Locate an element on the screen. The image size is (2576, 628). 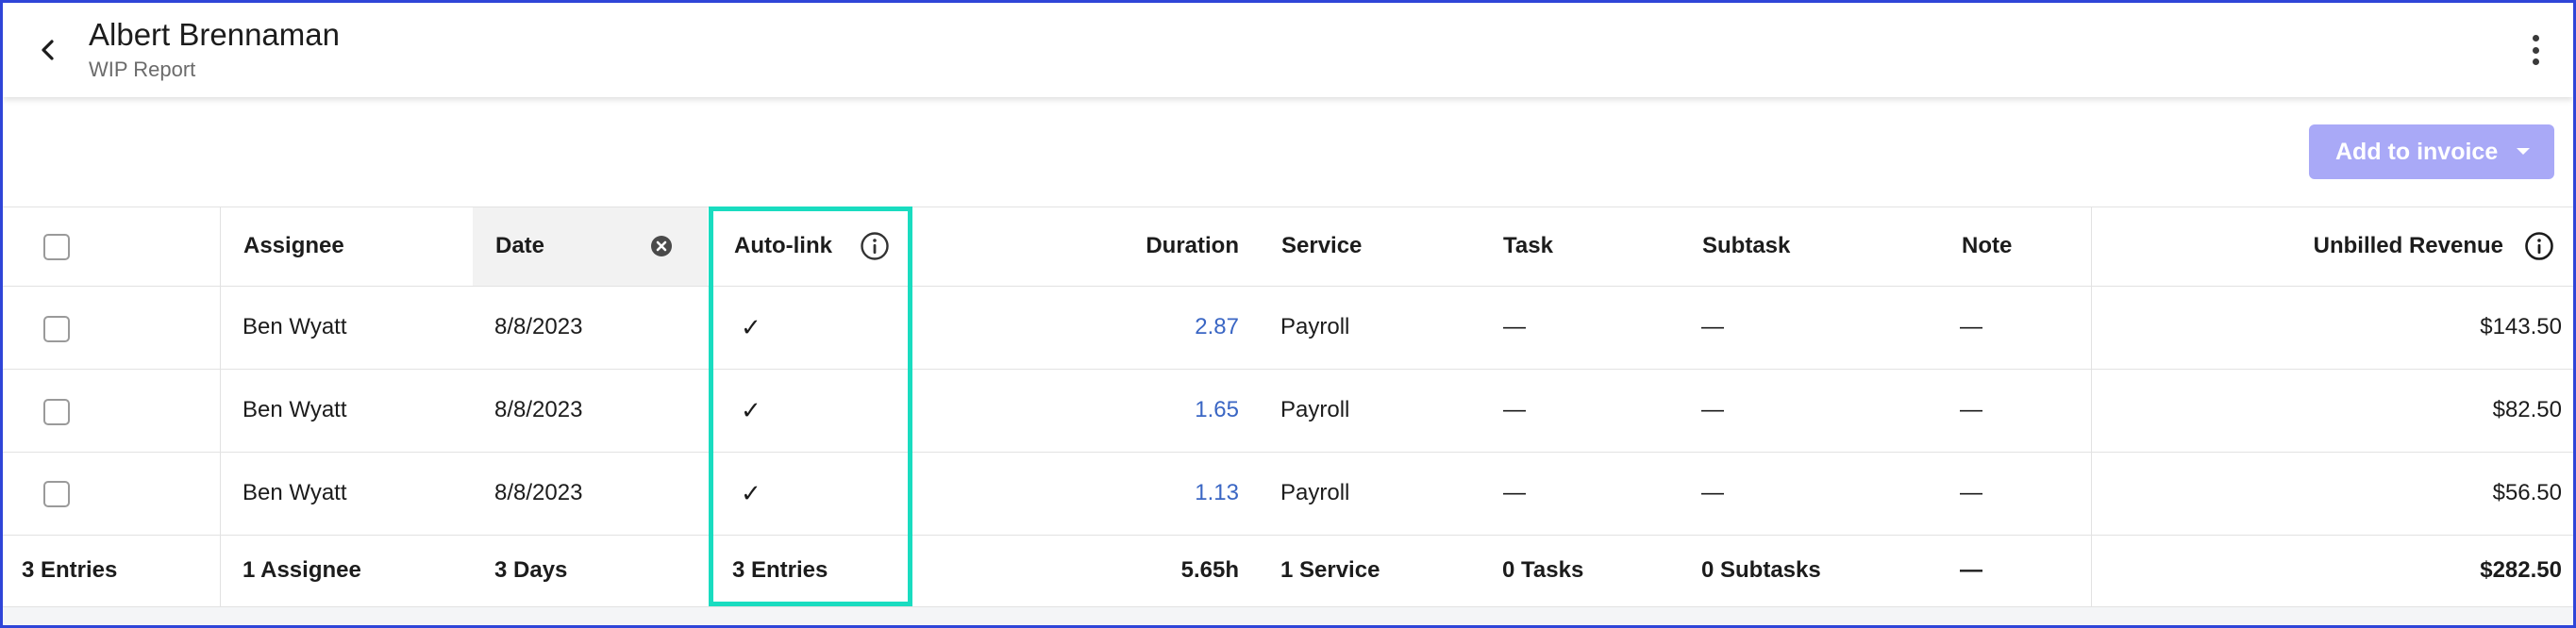
revenue-info-button is located at coordinates (2539, 246).